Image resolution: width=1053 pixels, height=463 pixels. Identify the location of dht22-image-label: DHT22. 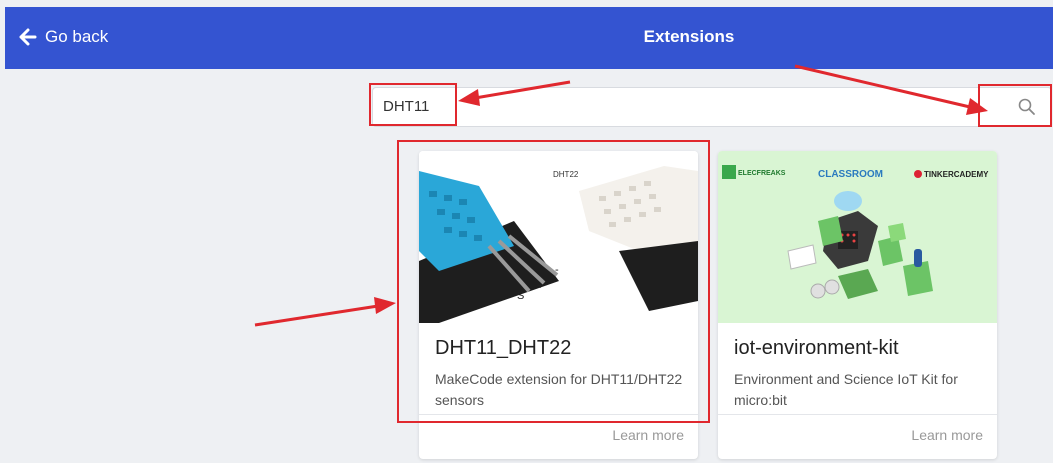
(566, 174).